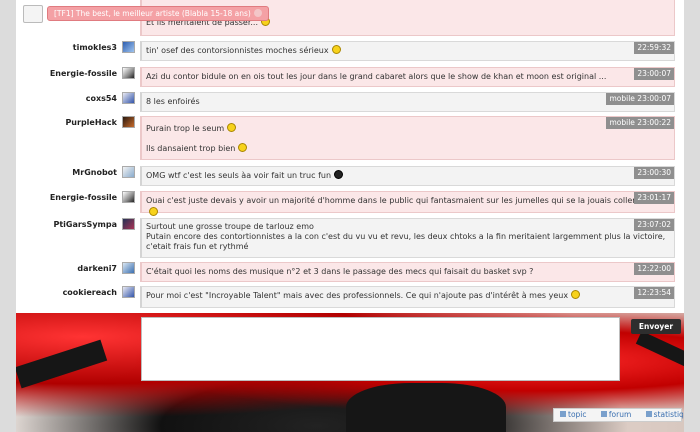 The image size is (700, 432). Describe the element at coordinates (66, 47) in the screenshot. I see `username: timokles3` at that location.